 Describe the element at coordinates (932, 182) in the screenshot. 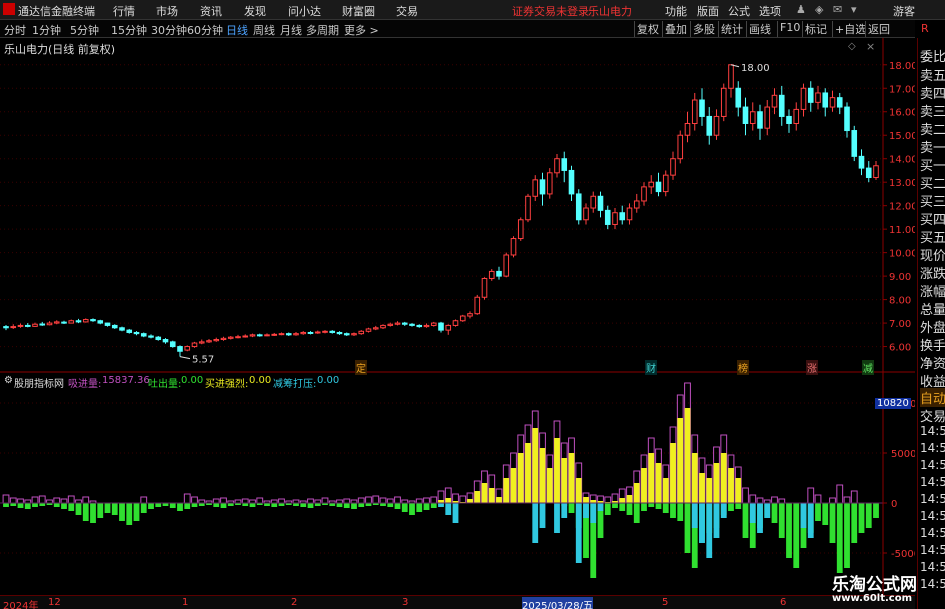

I see `quote-label: 买二` at that location.